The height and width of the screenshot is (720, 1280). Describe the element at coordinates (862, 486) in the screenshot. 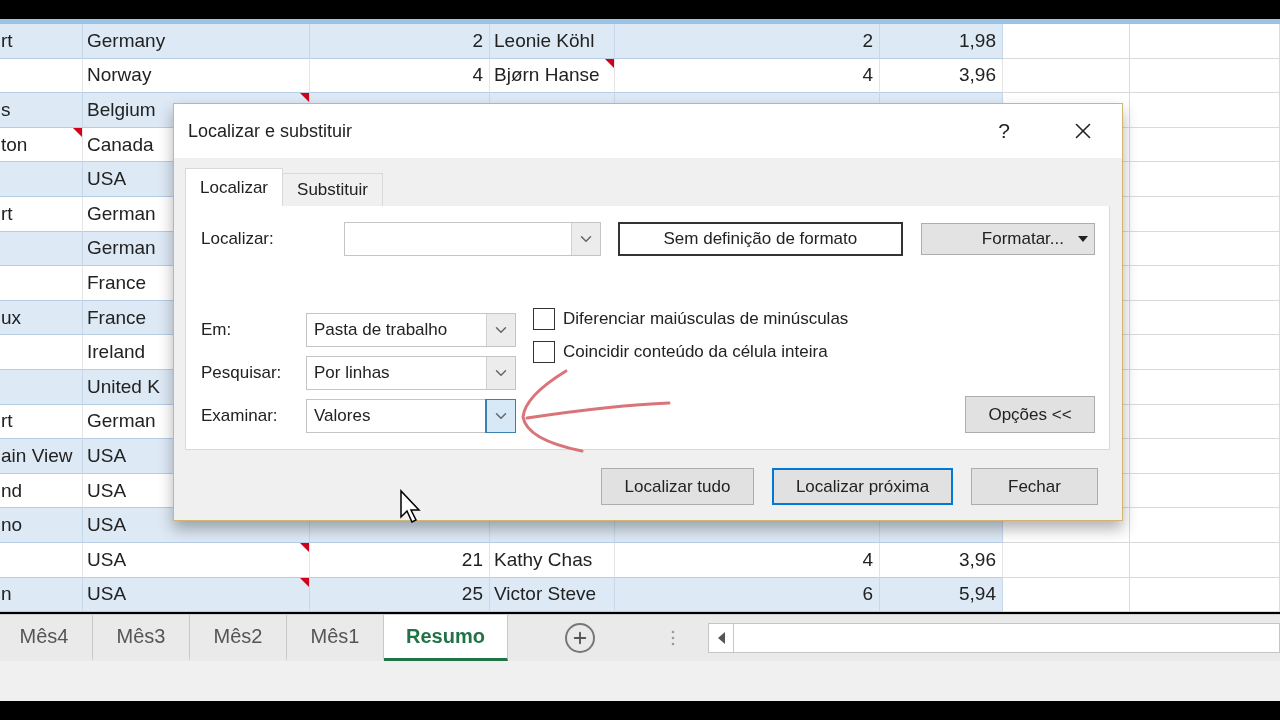

I see `dialog-button: Localizar próxima` at that location.